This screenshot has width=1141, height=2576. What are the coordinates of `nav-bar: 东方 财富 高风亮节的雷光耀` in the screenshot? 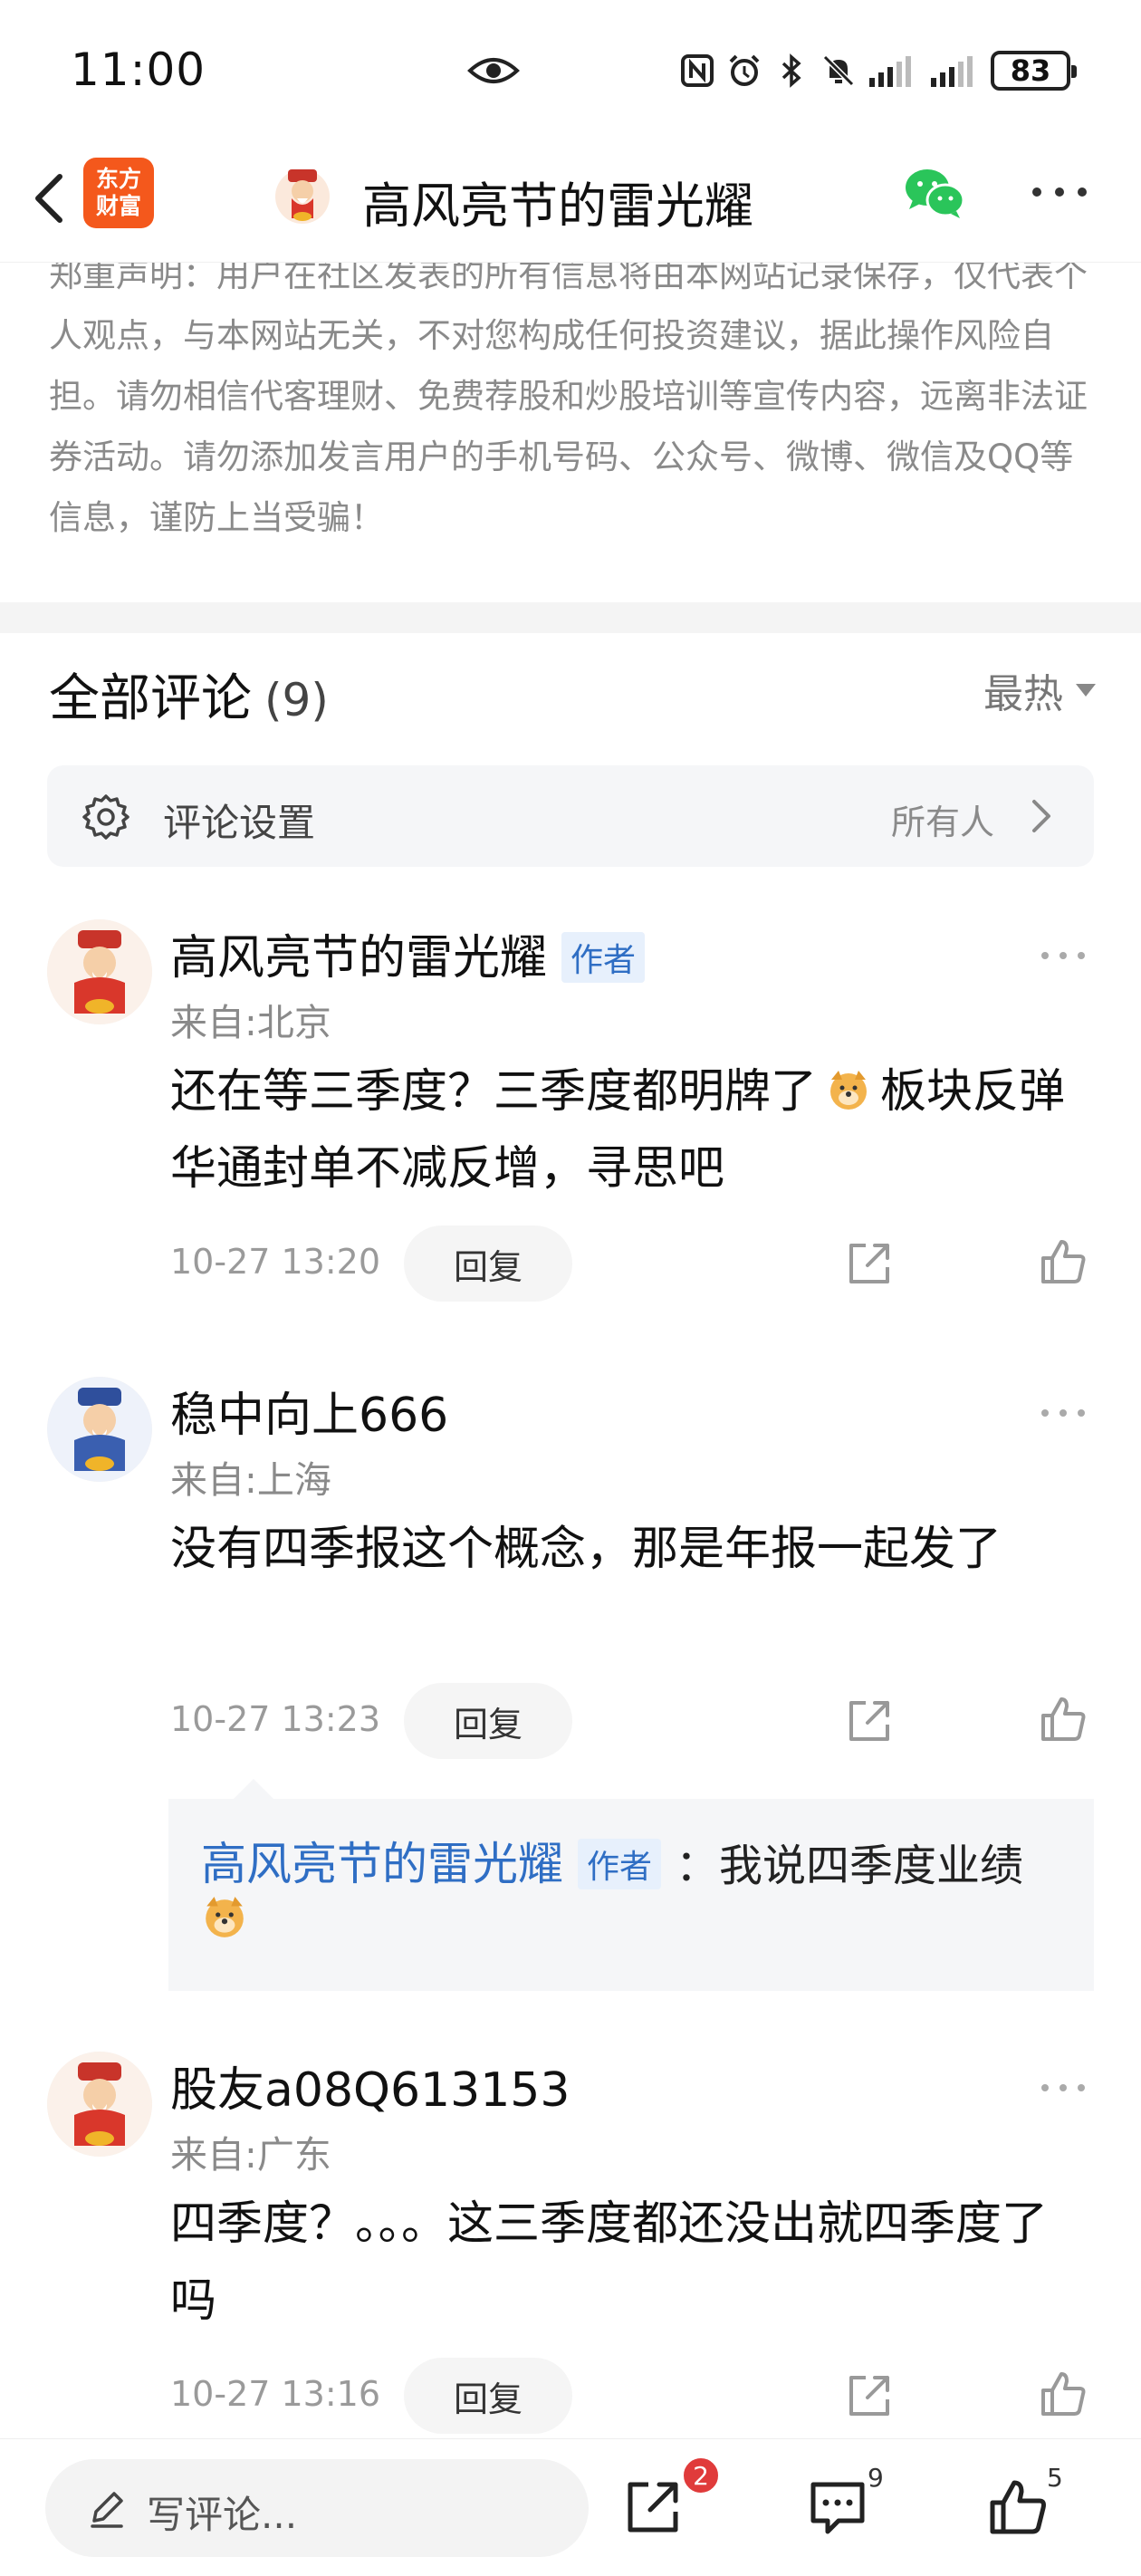 It's located at (570, 201).